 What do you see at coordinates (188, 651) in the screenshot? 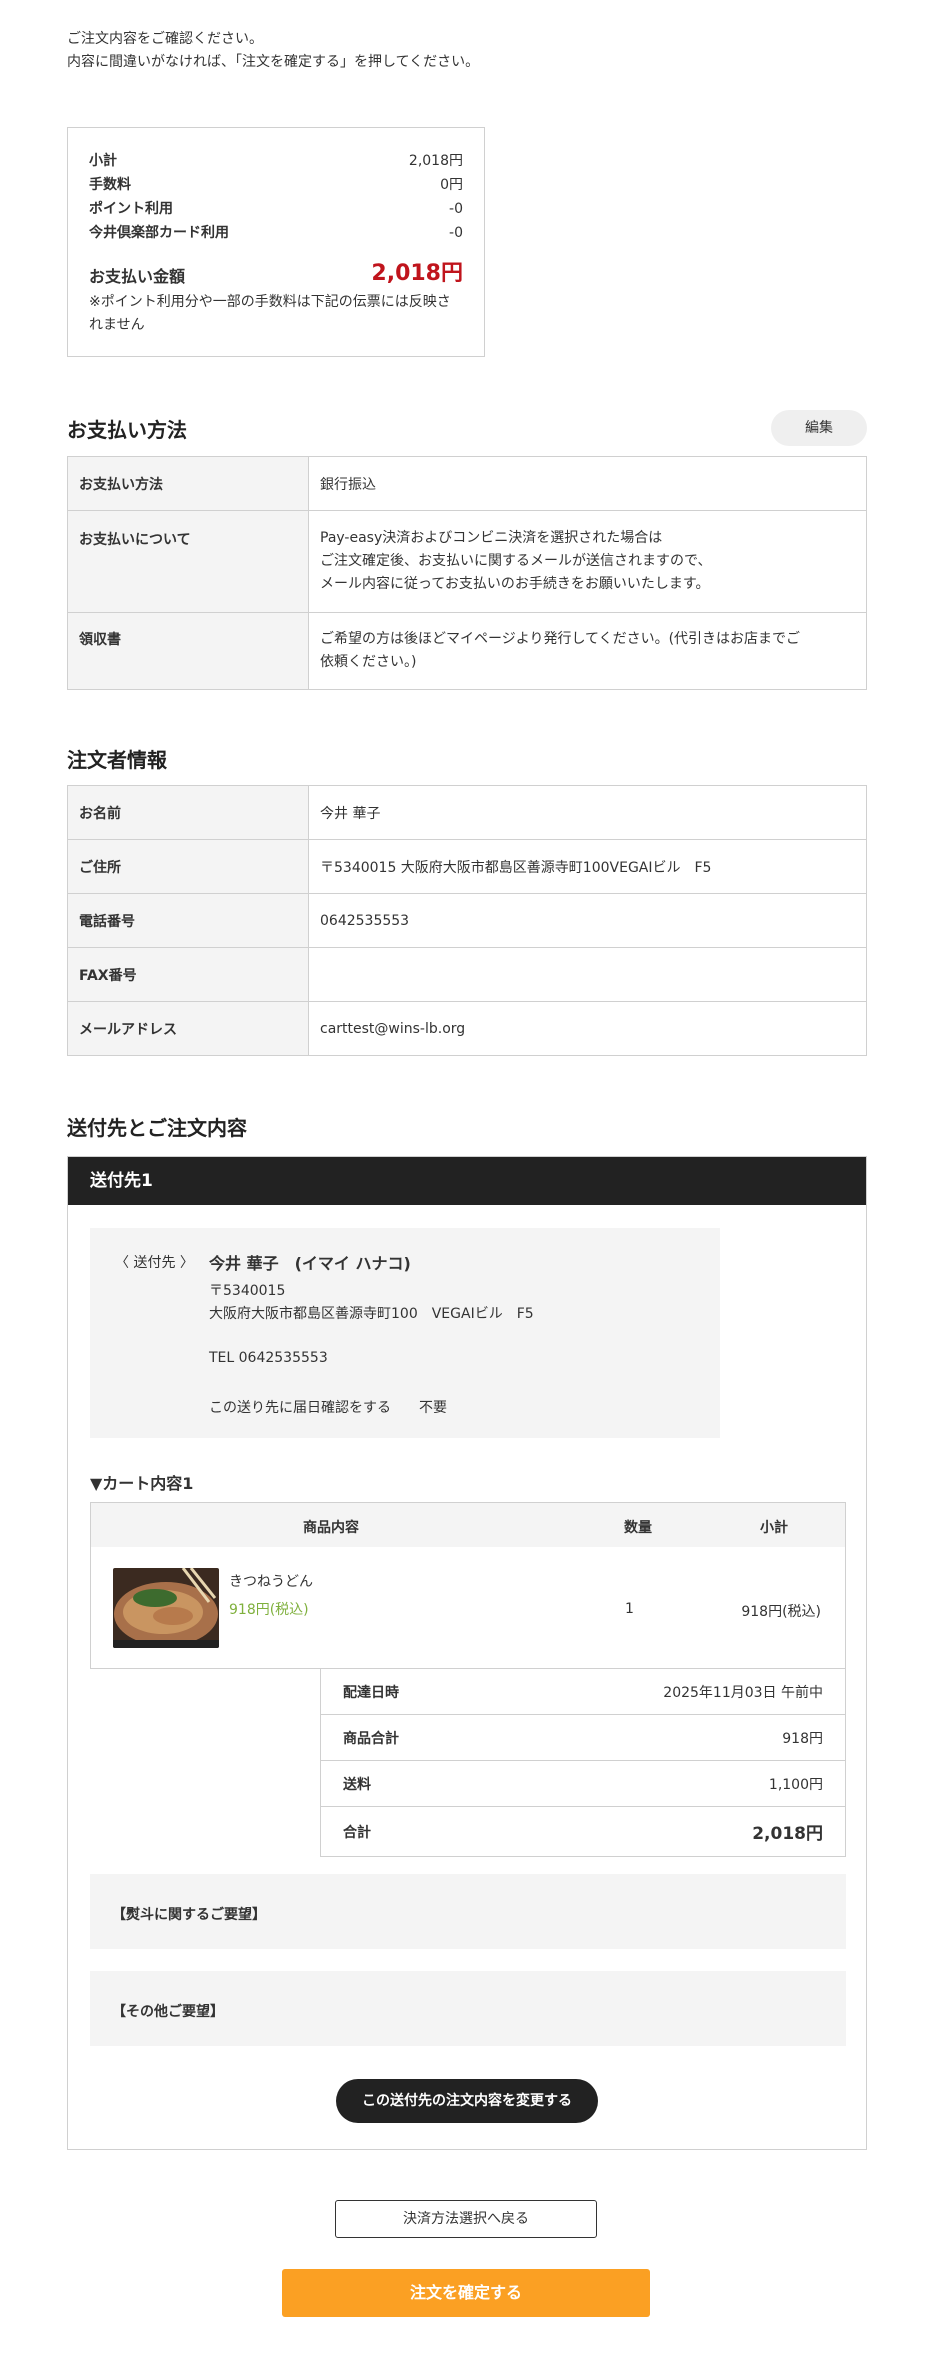
I see `row-label: 領収書` at bounding box center [188, 651].